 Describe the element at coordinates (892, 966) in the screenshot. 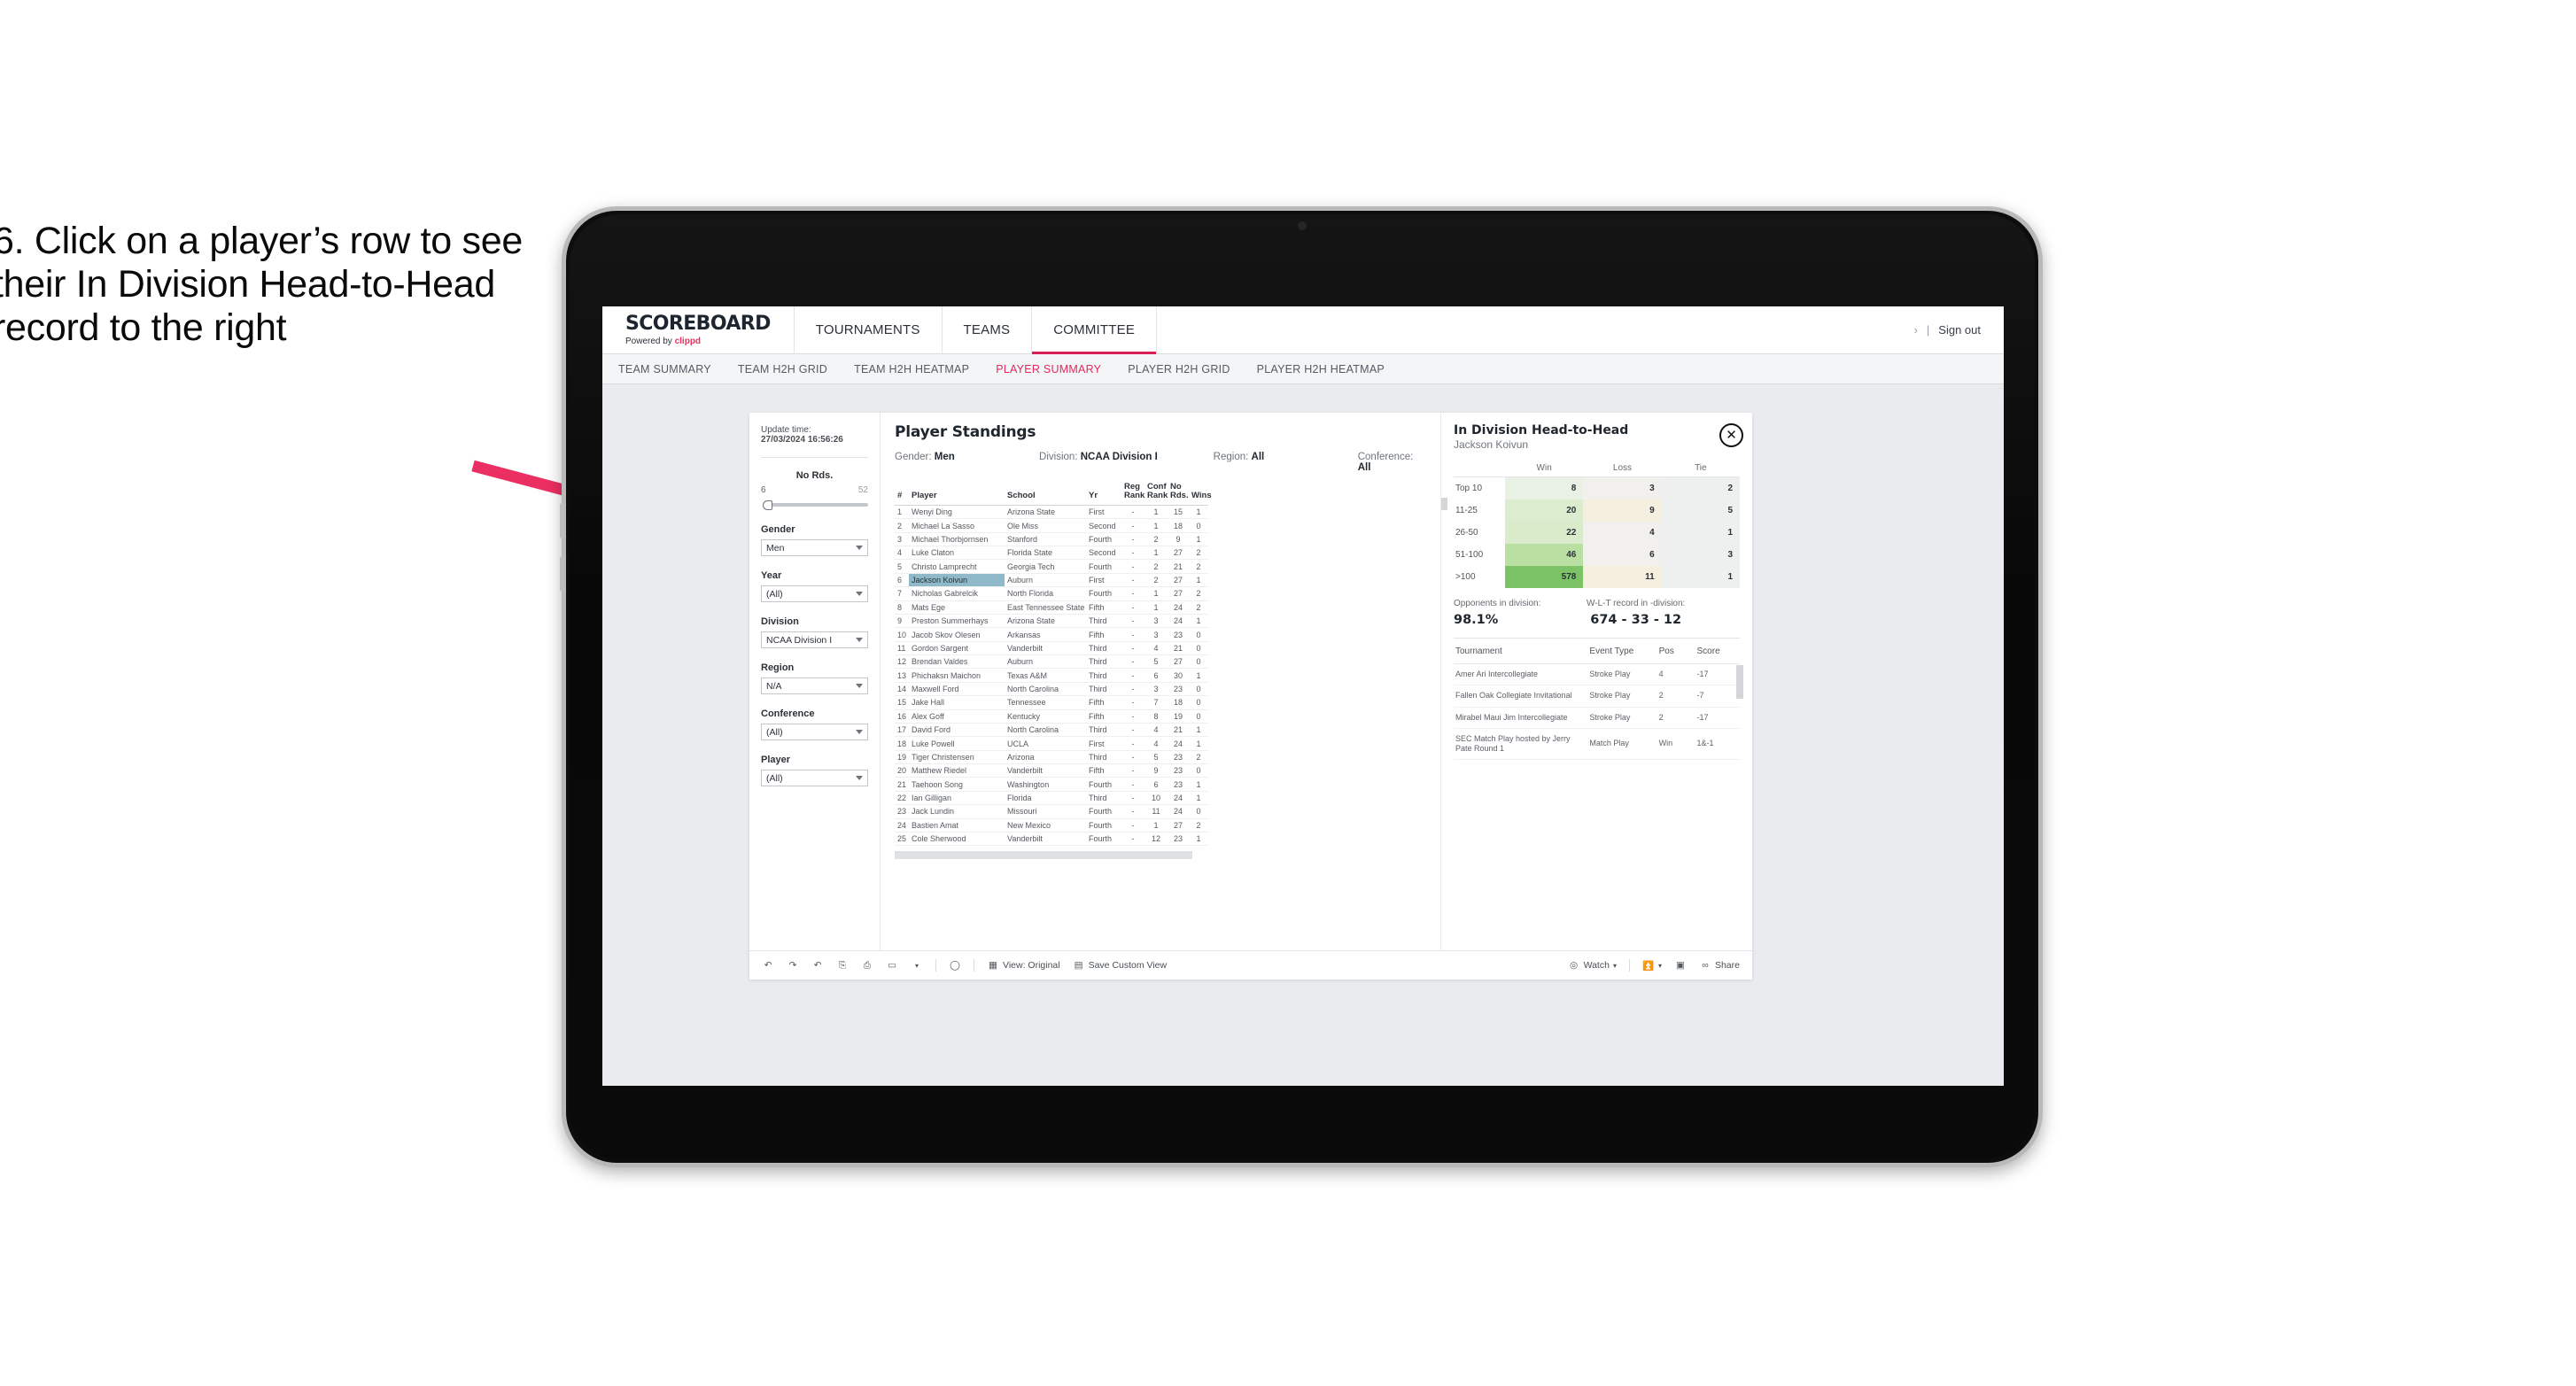

I see `device-layout-icon: ▭` at that location.